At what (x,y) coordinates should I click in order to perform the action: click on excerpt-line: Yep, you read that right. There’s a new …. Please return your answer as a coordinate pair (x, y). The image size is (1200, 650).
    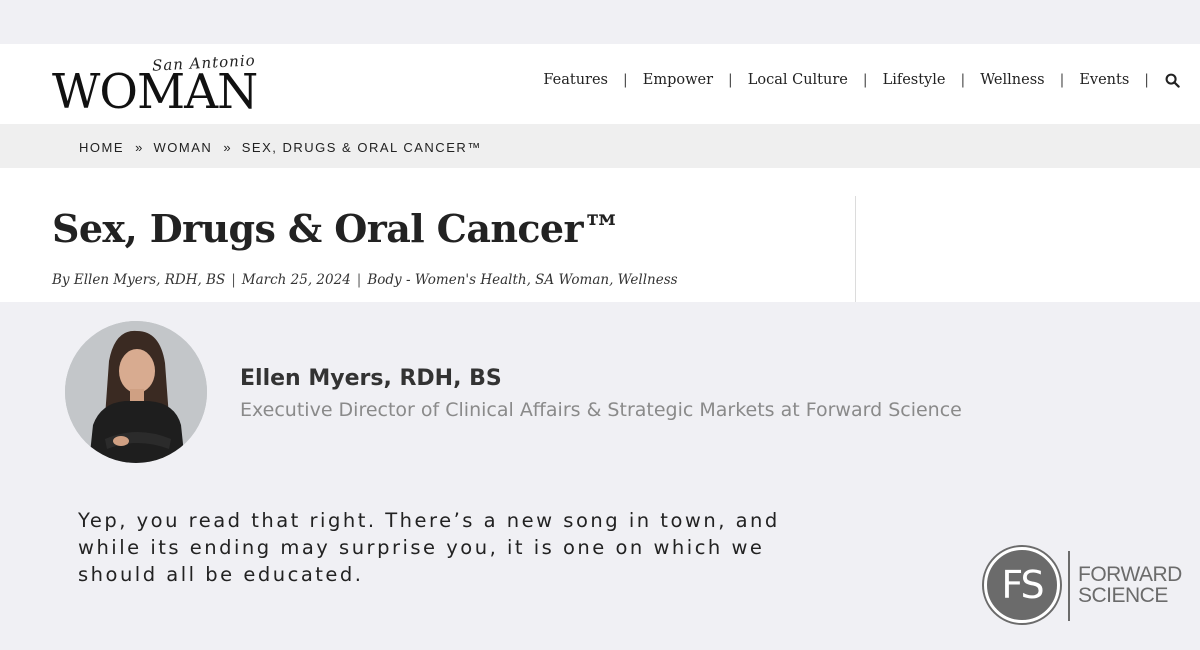
    Looking at the image, I should click on (429, 520).